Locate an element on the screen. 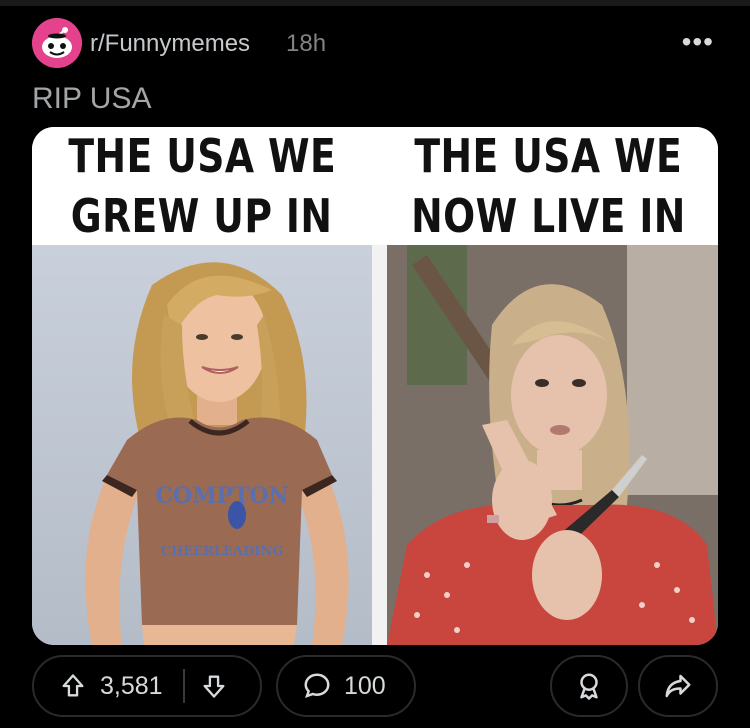 This screenshot has width=750, height=728. vote-pill: 3,581 is located at coordinates (147, 686).